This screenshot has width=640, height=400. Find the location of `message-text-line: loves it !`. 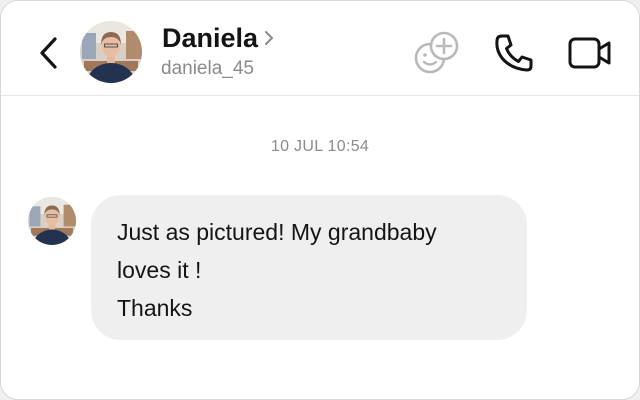

message-text-line: loves it ! is located at coordinates (159, 270).